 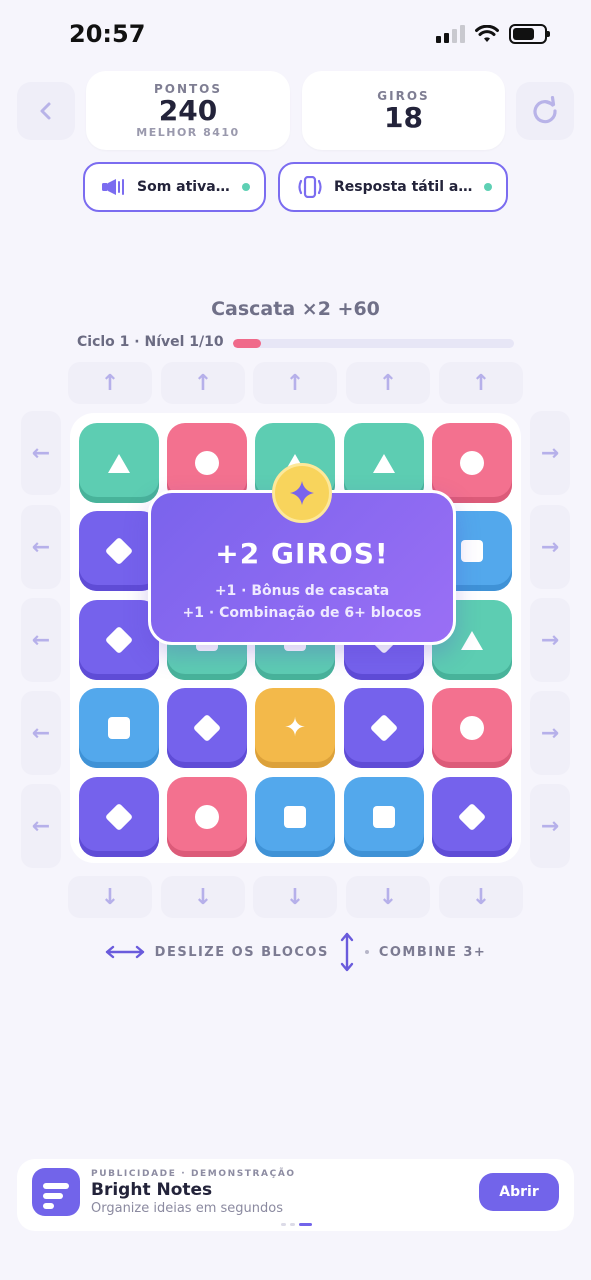 I want to click on shift-down-col-3-button: ↓, so click(x=295, y=897).